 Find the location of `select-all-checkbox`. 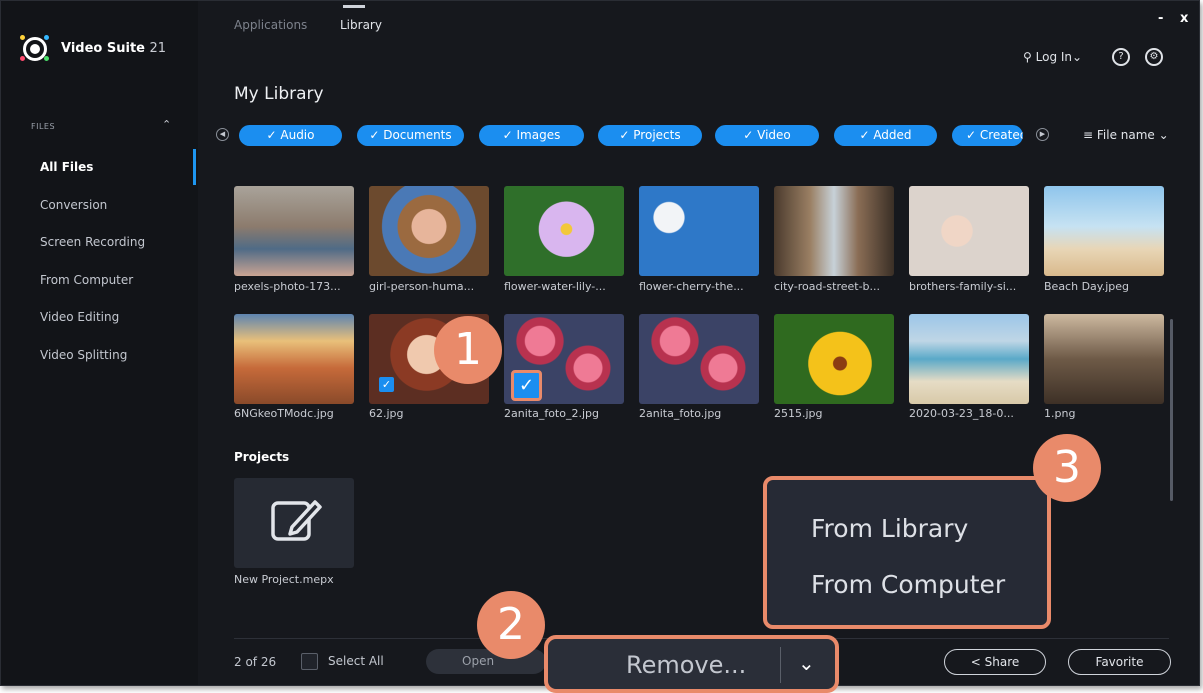

select-all-checkbox is located at coordinates (309, 661).